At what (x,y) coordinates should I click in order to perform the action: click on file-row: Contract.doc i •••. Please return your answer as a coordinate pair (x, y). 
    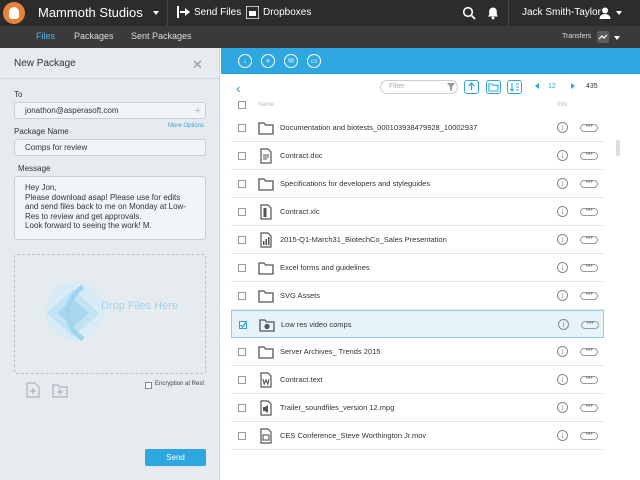
    Looking at the image, I should click on (417, 156).